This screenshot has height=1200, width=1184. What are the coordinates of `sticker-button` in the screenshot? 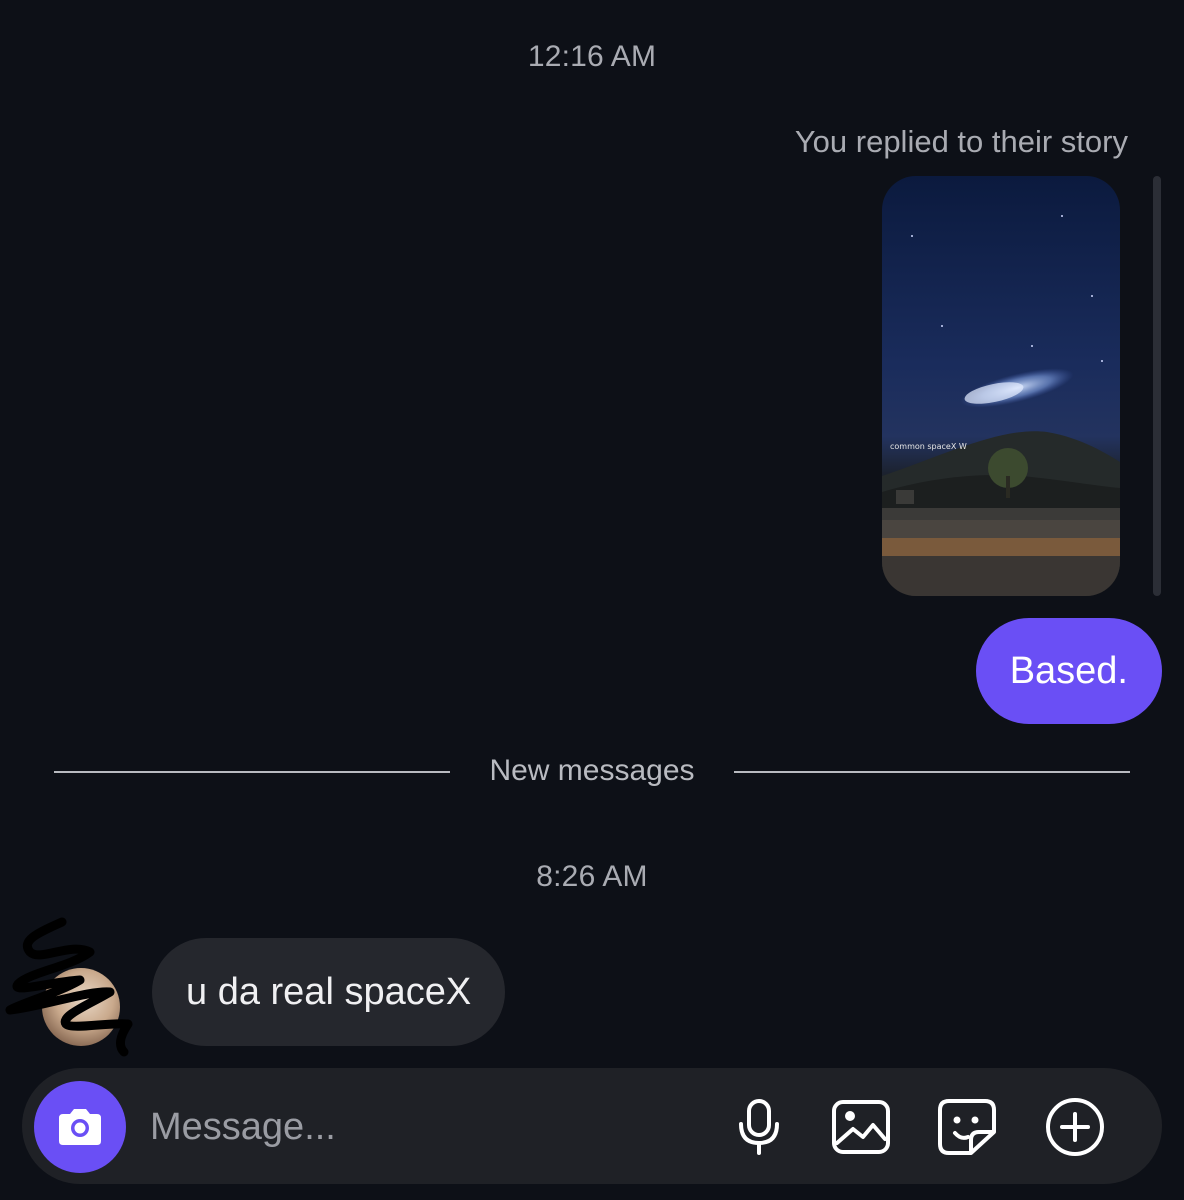 It's located at (967, 1127).